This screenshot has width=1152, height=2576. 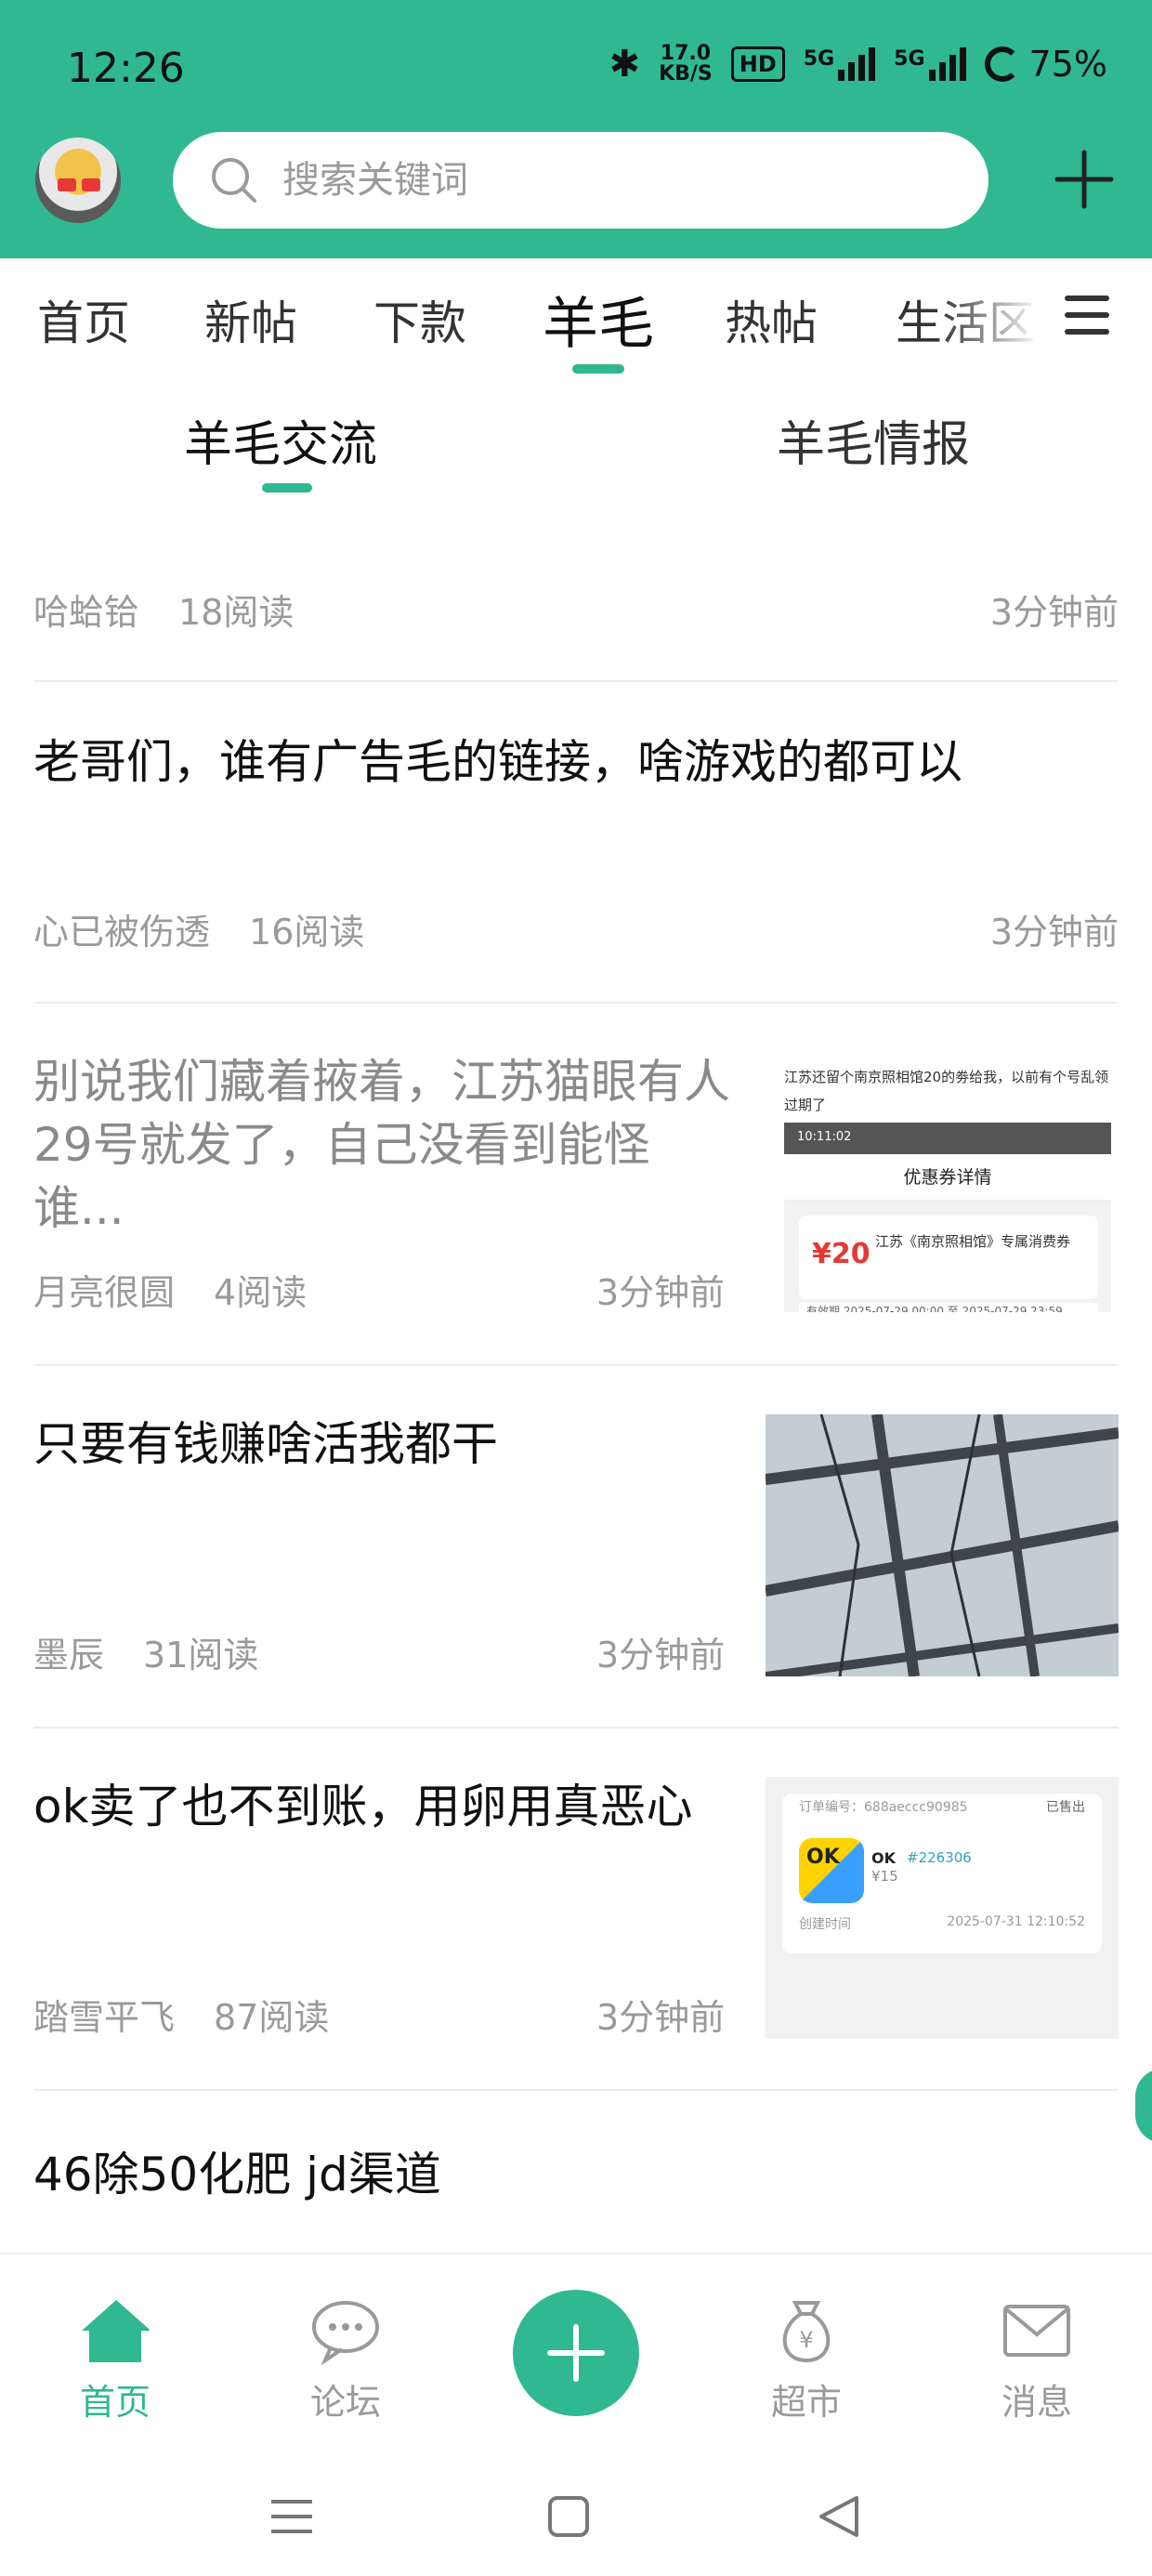 I want to click on order-created-label: 创建时间, so click(x=825, y=1924).